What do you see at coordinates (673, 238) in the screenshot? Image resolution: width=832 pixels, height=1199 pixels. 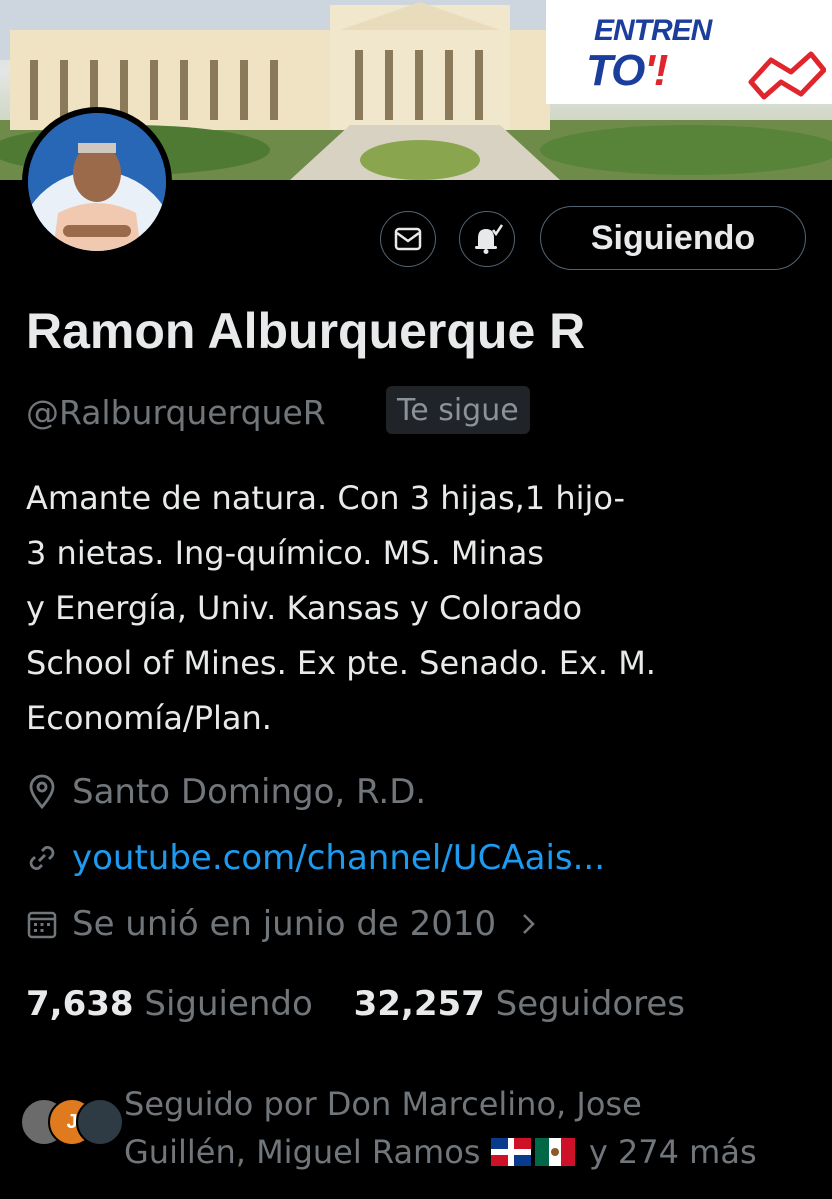 I see `following-button: Siguiendo` at bounding box center [673, 238].